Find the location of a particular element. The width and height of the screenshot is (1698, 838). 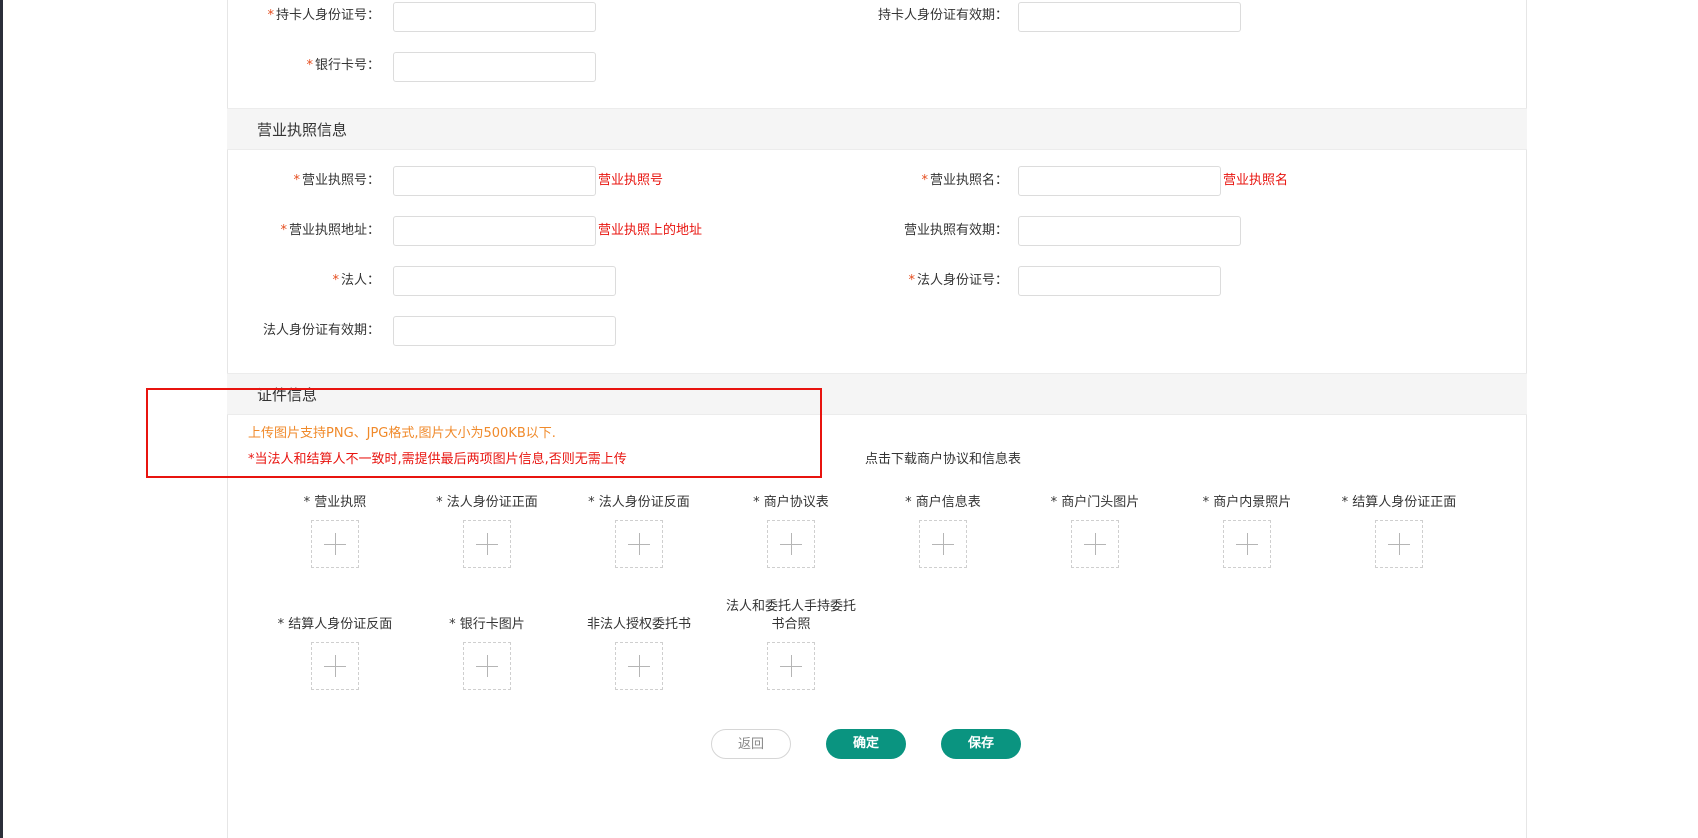

upload-business-license: * 营业执照 is located at coordinates (335, 531).